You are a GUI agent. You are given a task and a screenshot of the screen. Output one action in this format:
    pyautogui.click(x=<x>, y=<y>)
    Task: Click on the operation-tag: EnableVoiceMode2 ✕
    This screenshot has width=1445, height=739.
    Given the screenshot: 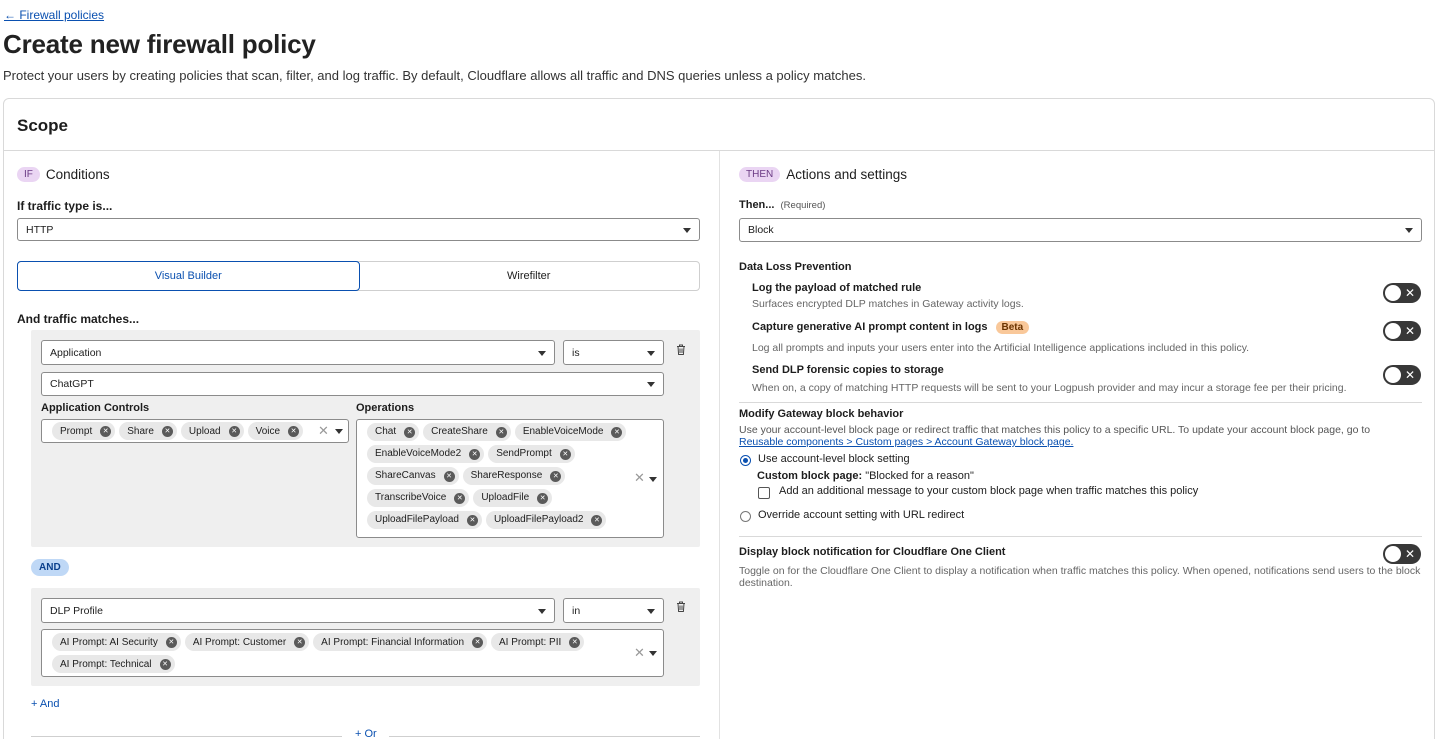 What is the action you would take?
    pyautogui.click(x=426, y=454)
    